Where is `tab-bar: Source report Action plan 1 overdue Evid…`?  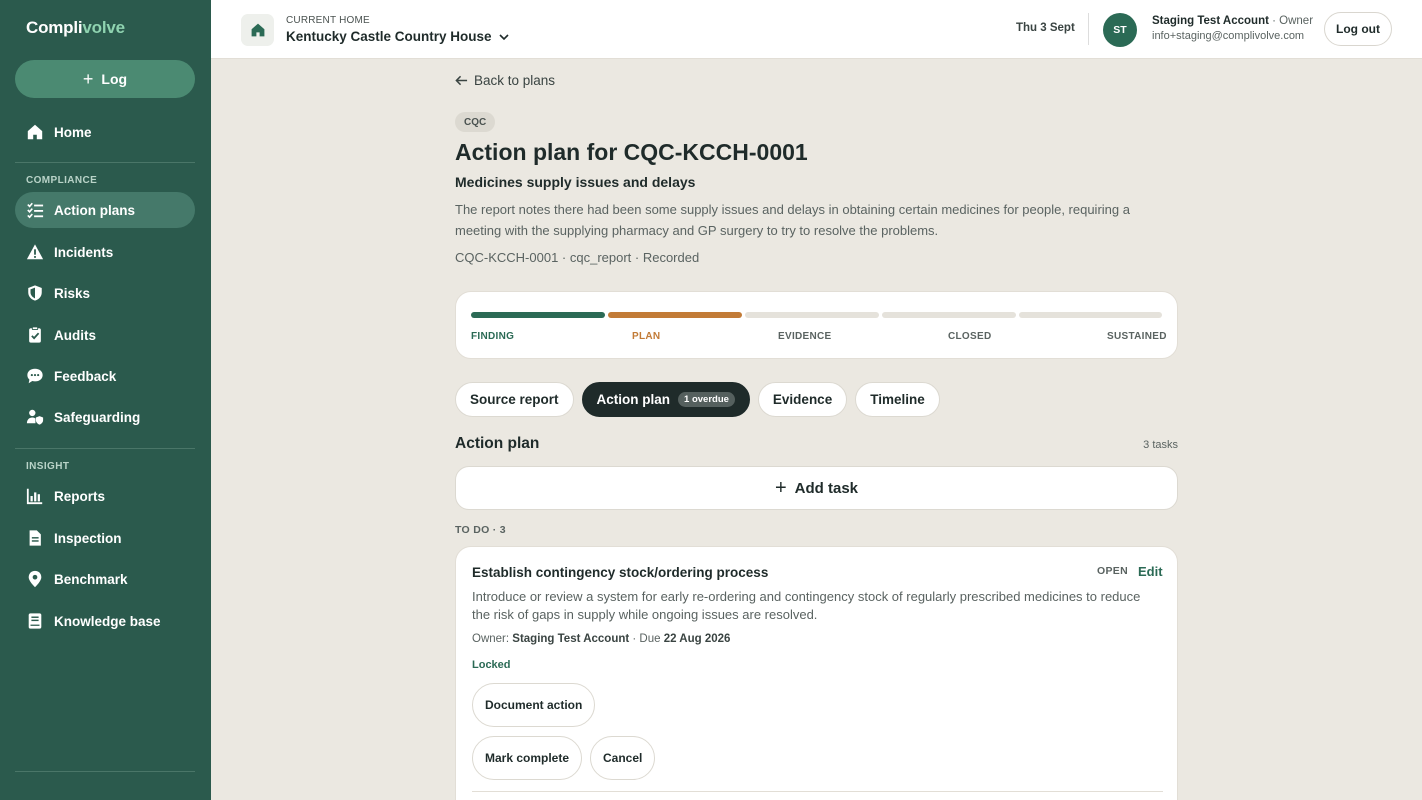
tab-bar: Source report Action plan 1 overdue Evid… is located at coordinates (697, 399).